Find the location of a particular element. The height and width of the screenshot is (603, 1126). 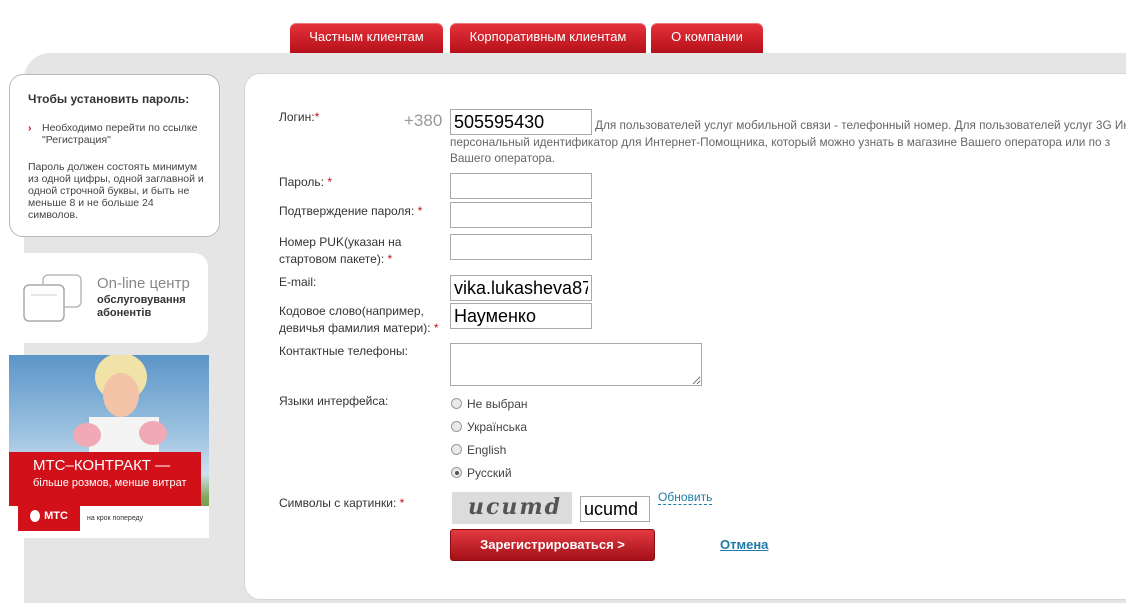

mts-logo: МТС is located at coordinates (49, 516).